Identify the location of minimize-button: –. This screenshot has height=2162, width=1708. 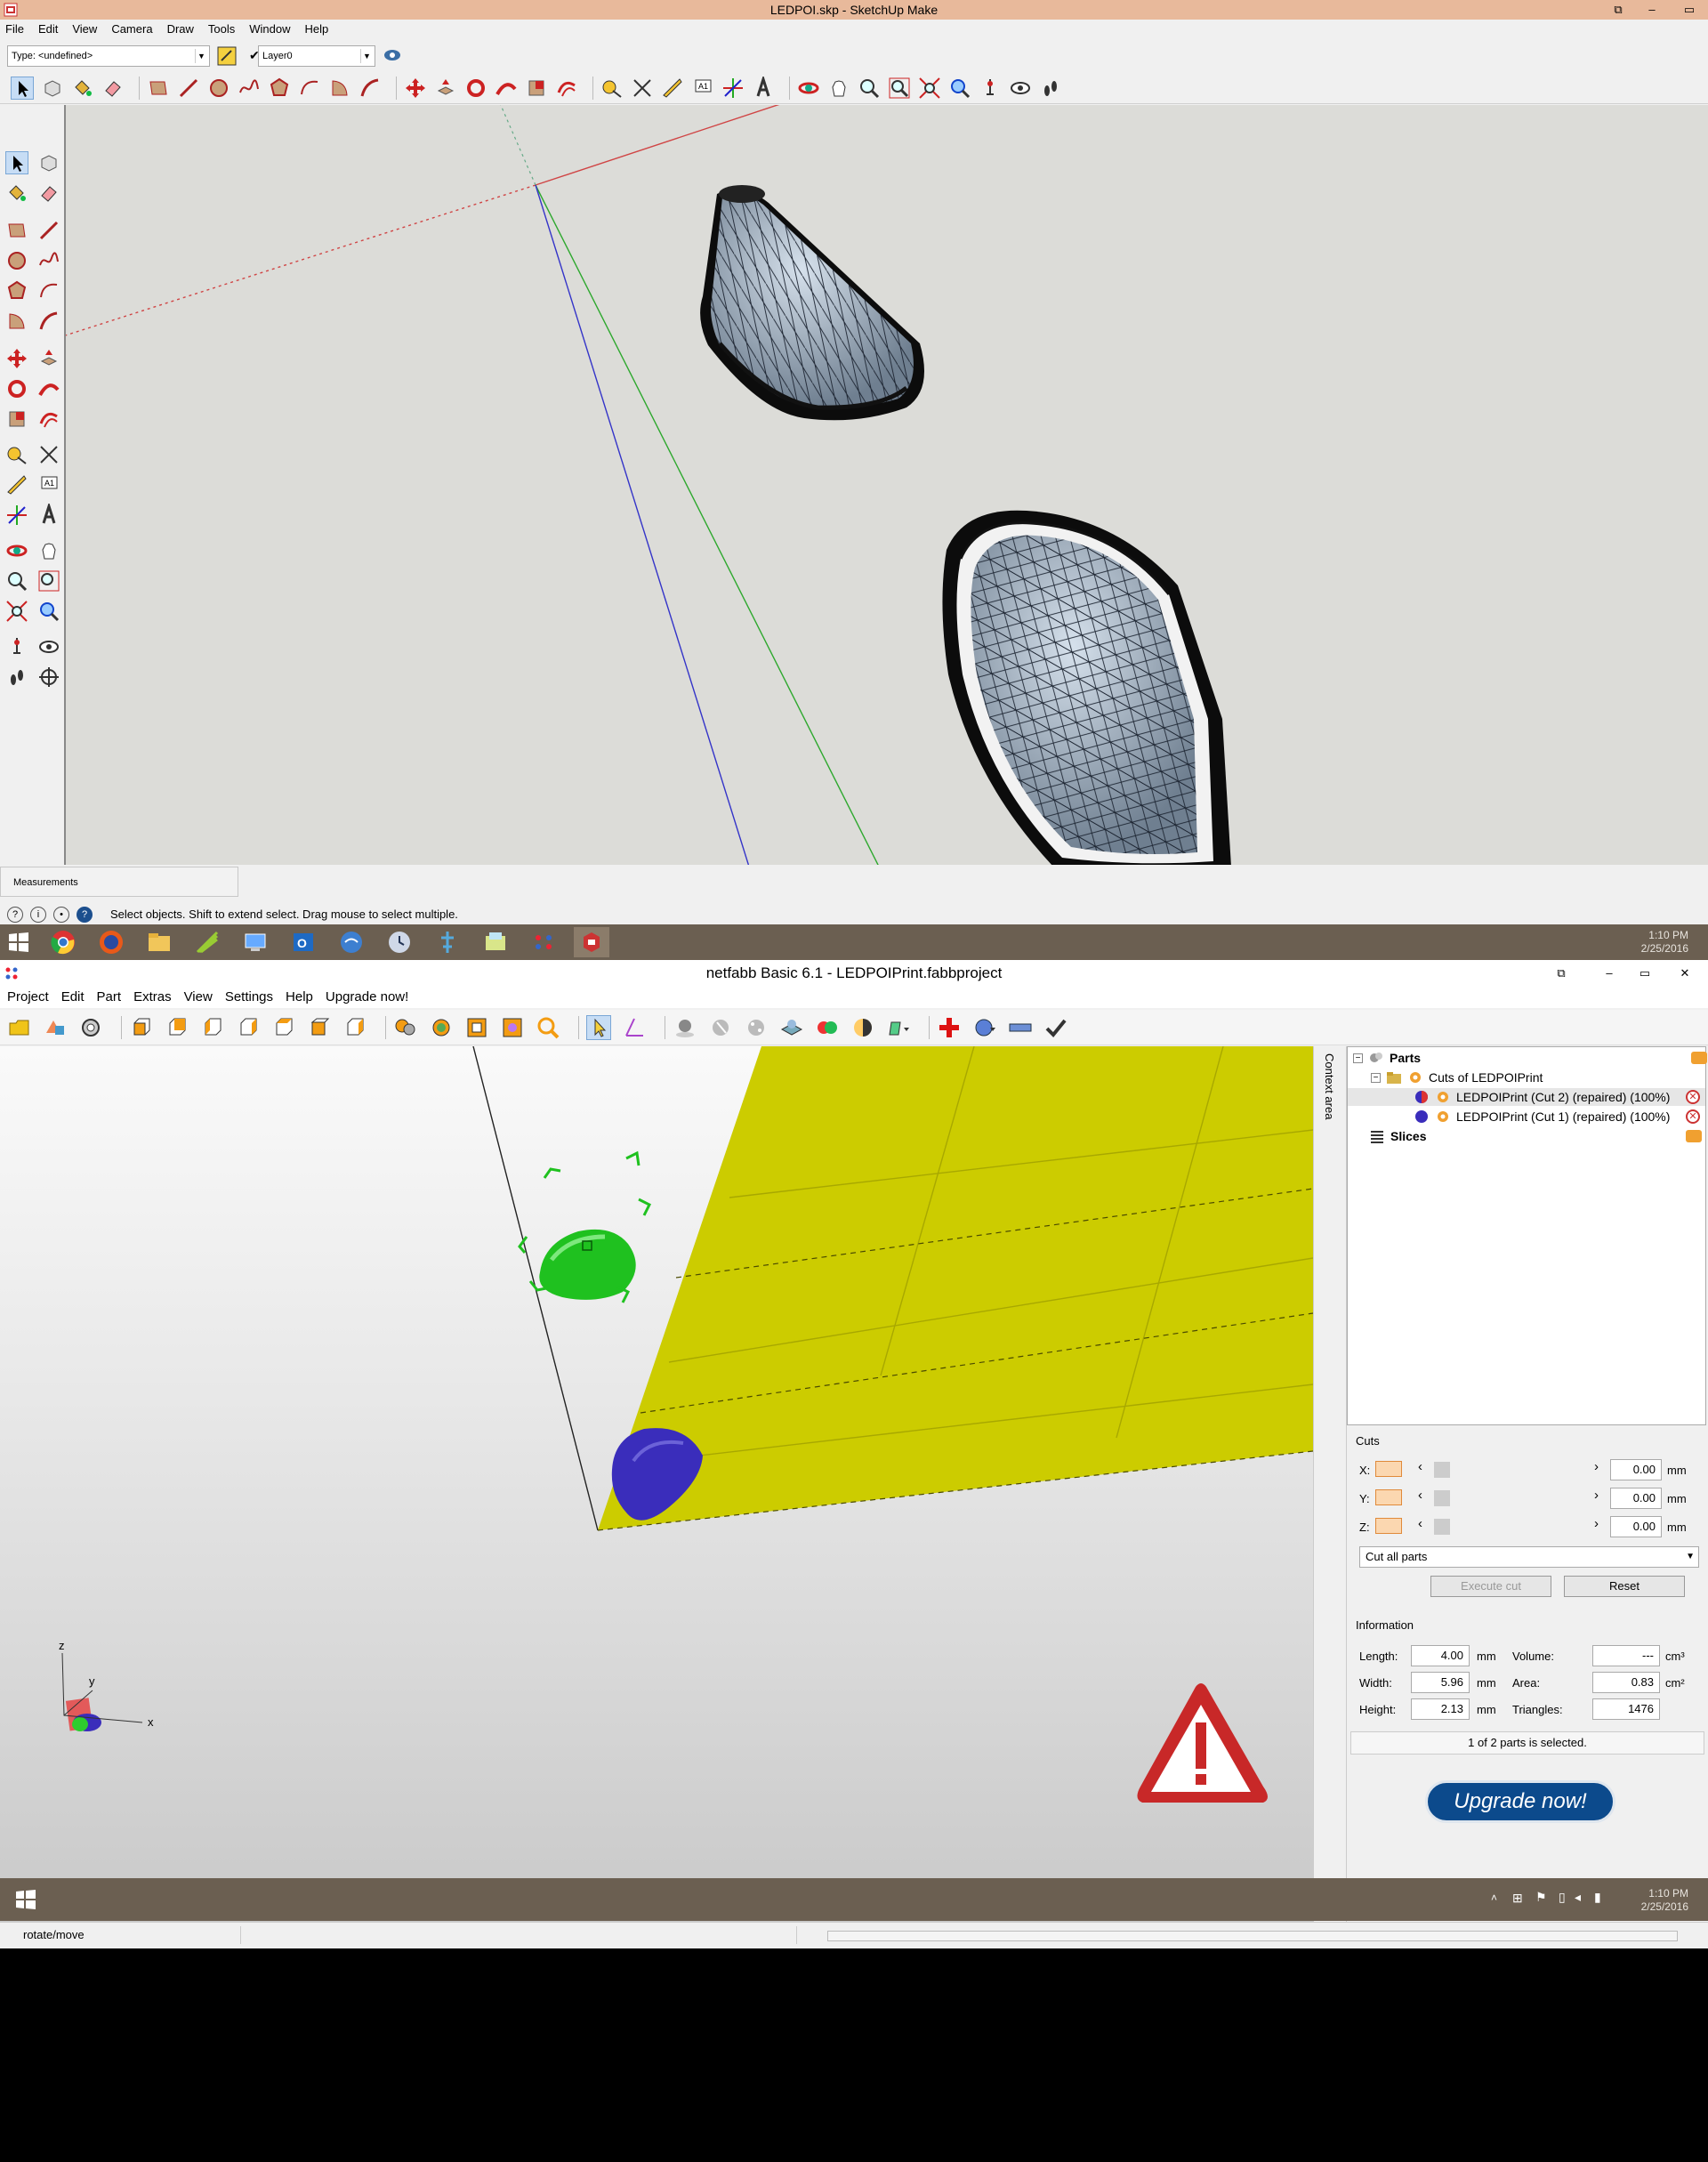
(1652, 10).